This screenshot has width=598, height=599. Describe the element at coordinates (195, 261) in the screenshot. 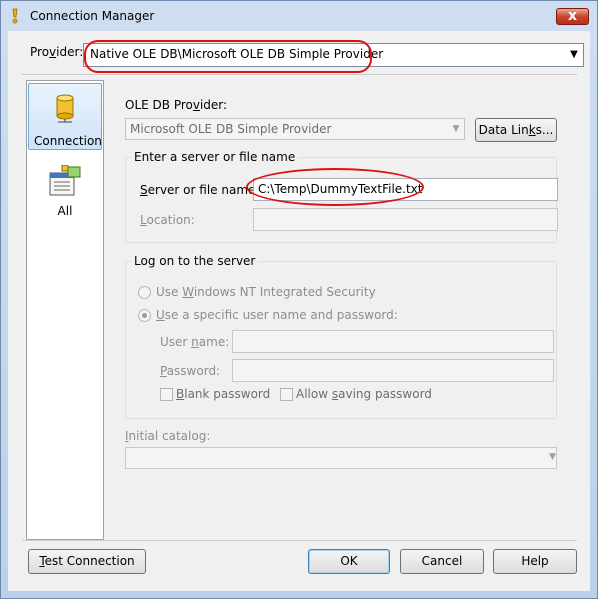

I see `logon-group-title: Log on to the server` at that location.